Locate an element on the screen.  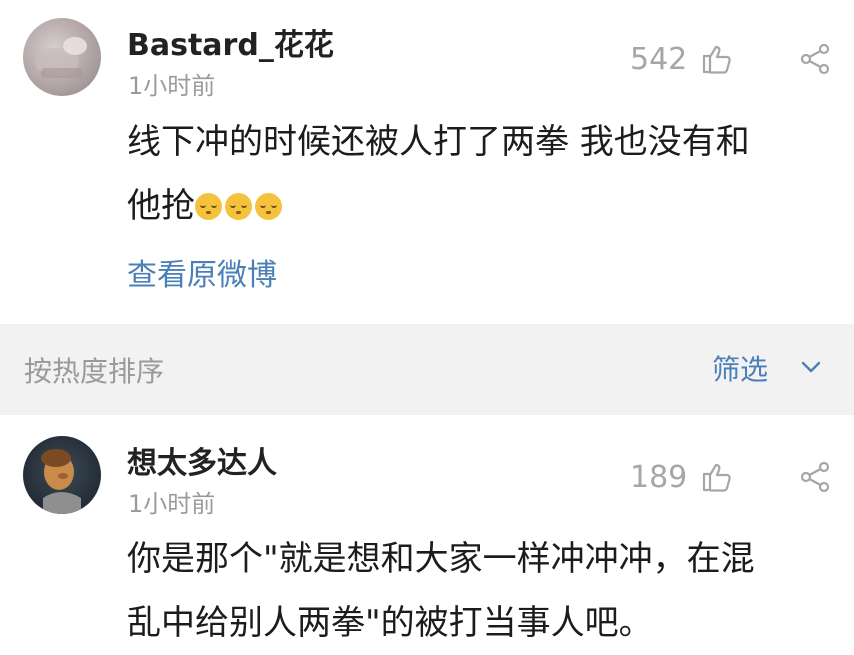
username: 想太多达人 is located at coordinates (202, 460).